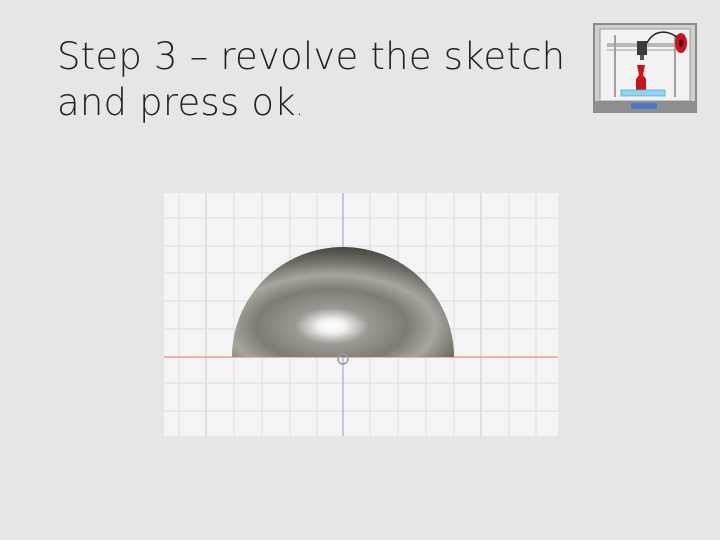  Describe the element at coordinates (307, 106) in the screenshot. I see `title-line-2: and press ok.` at that location.